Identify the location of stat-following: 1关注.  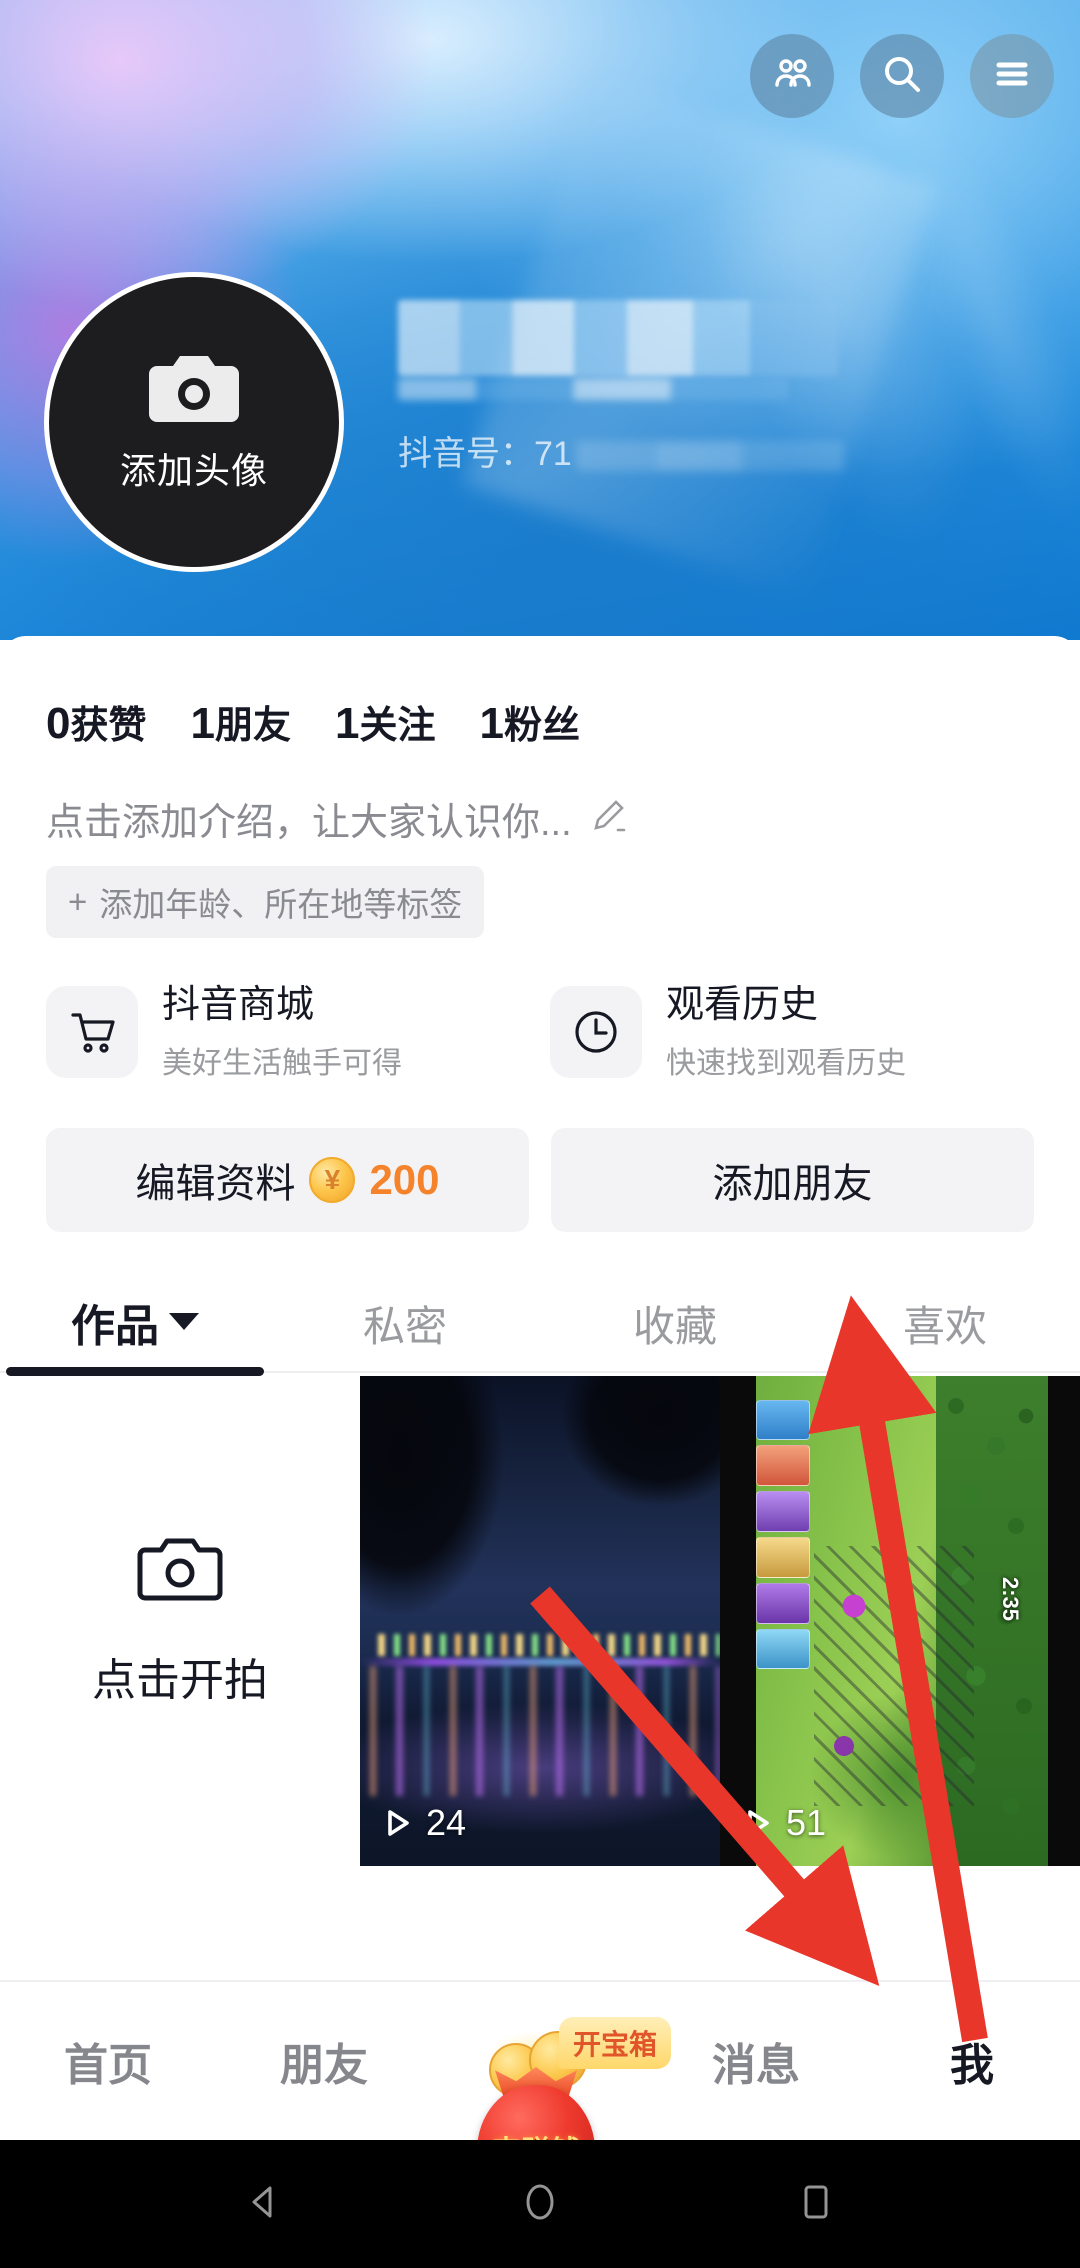
(385, 721).